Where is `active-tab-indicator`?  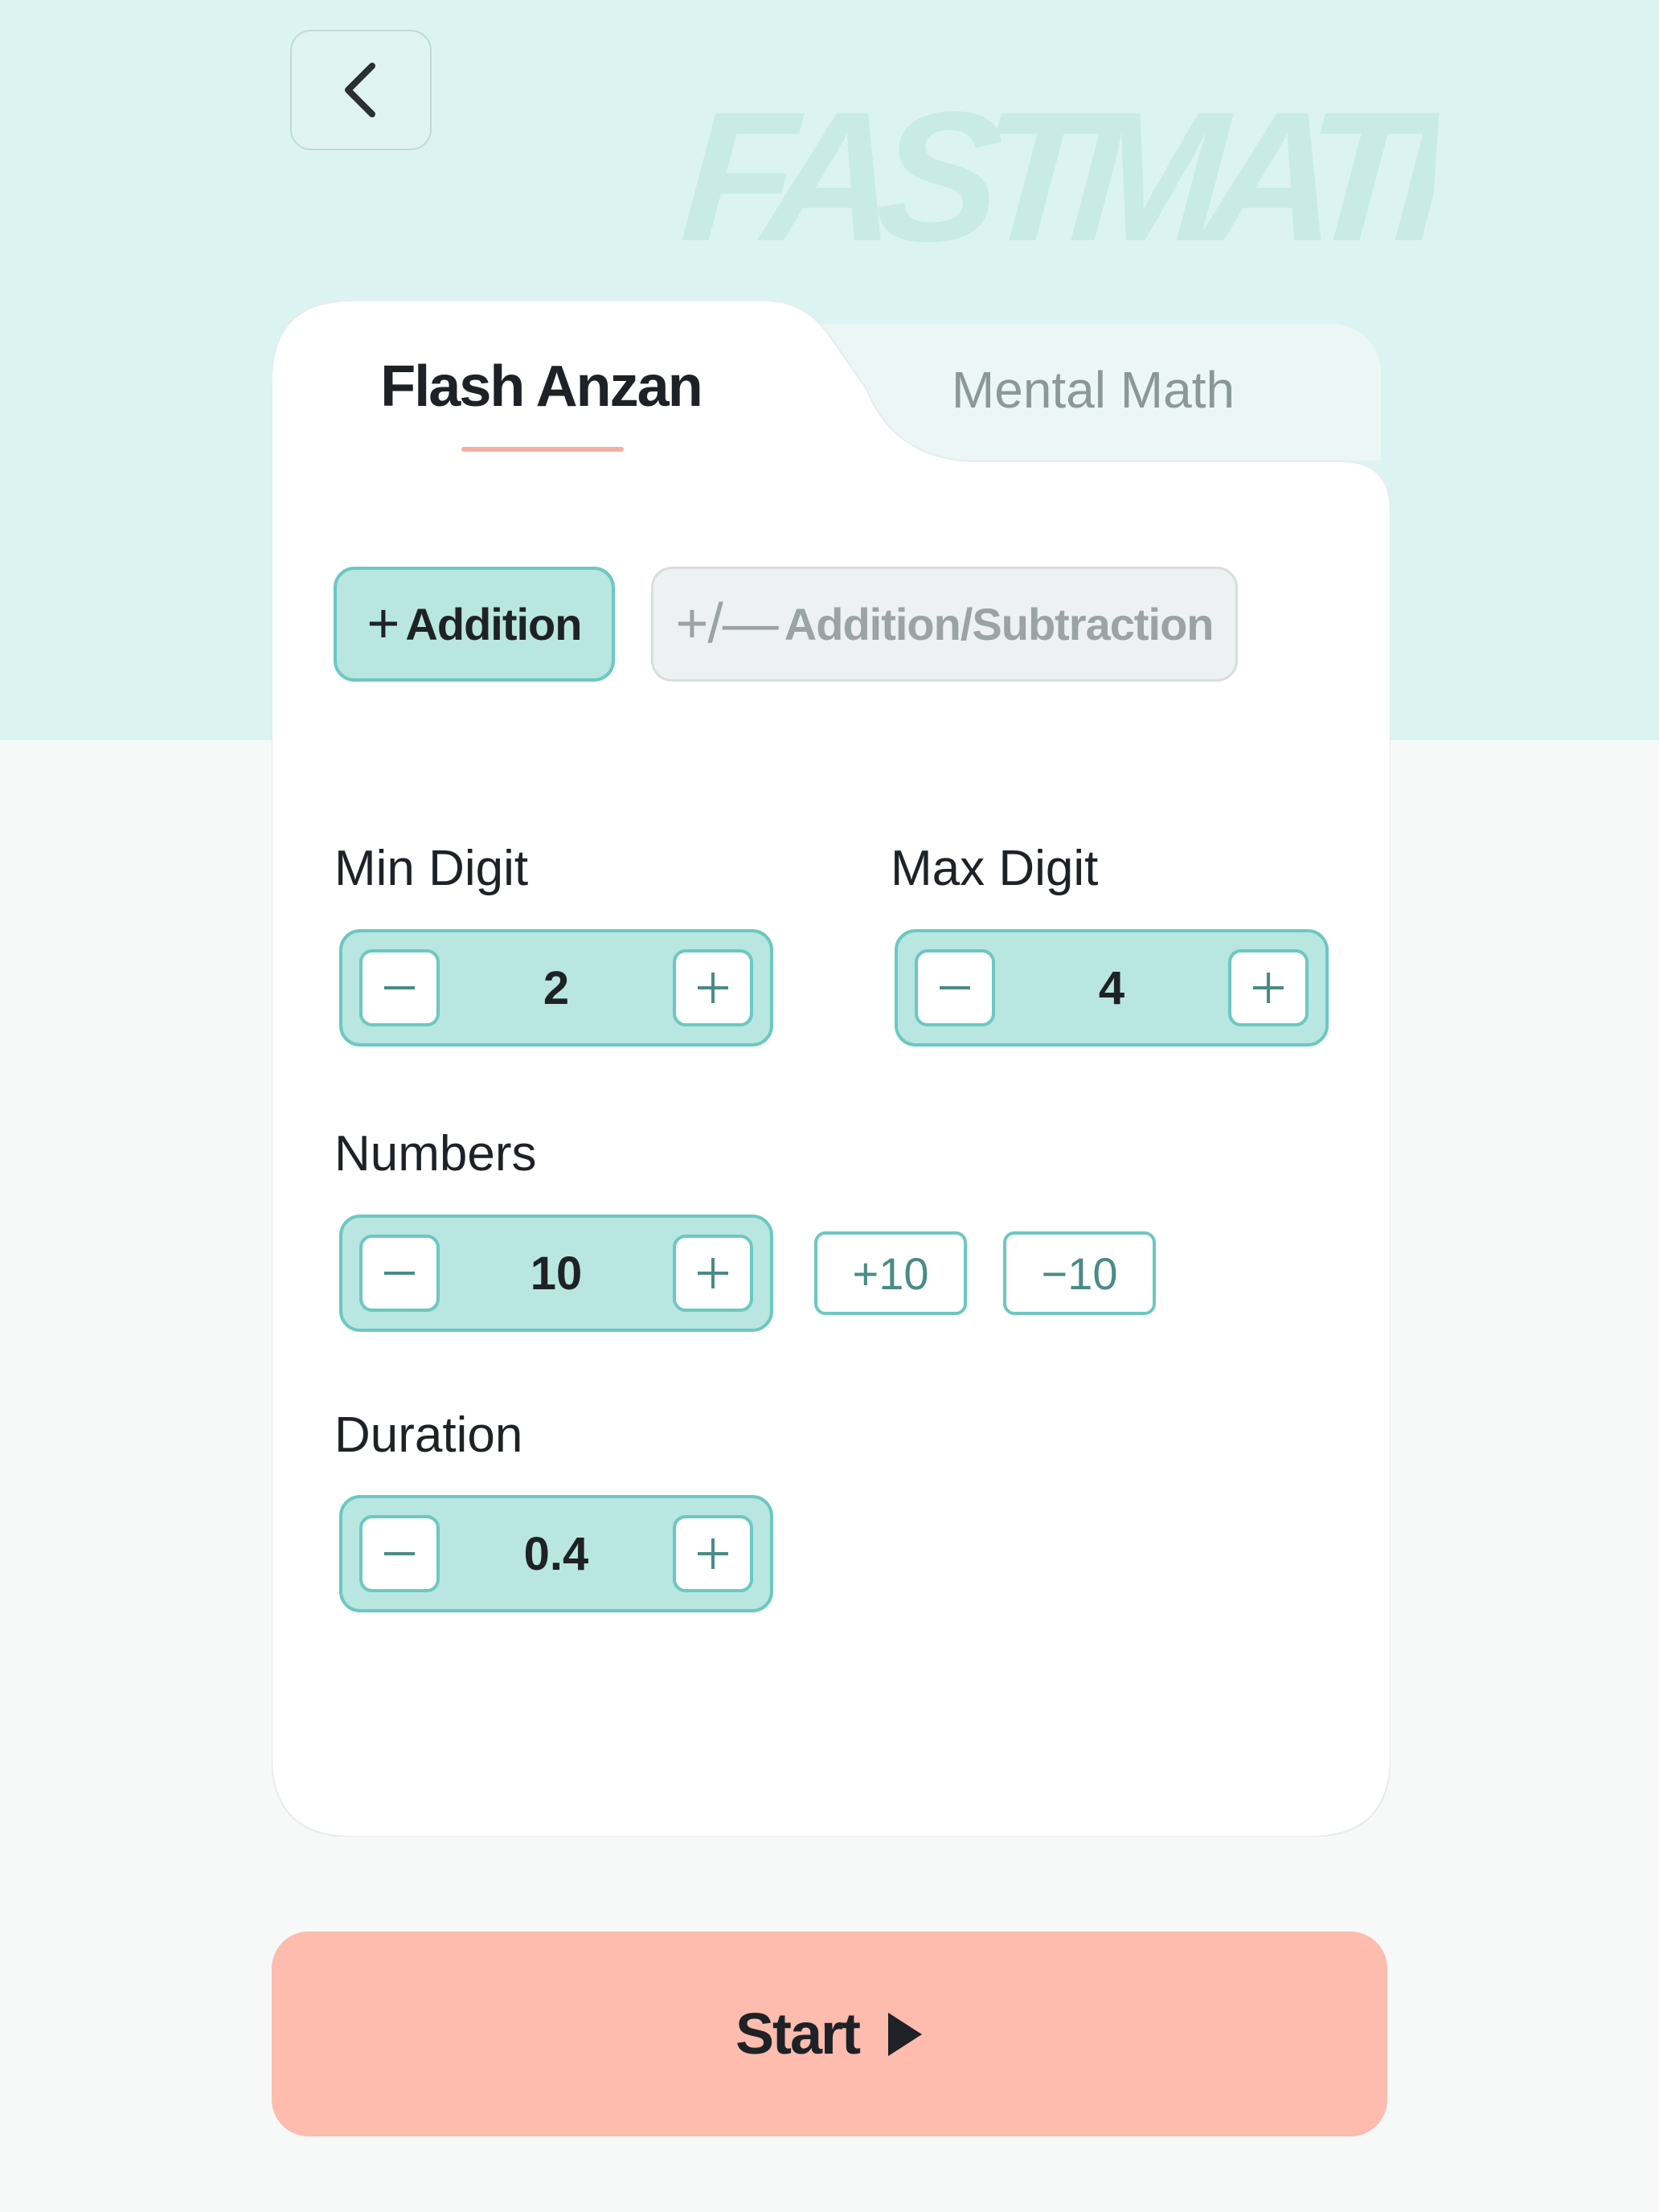
active-tab-indicator is located at coordinates (542, 449).